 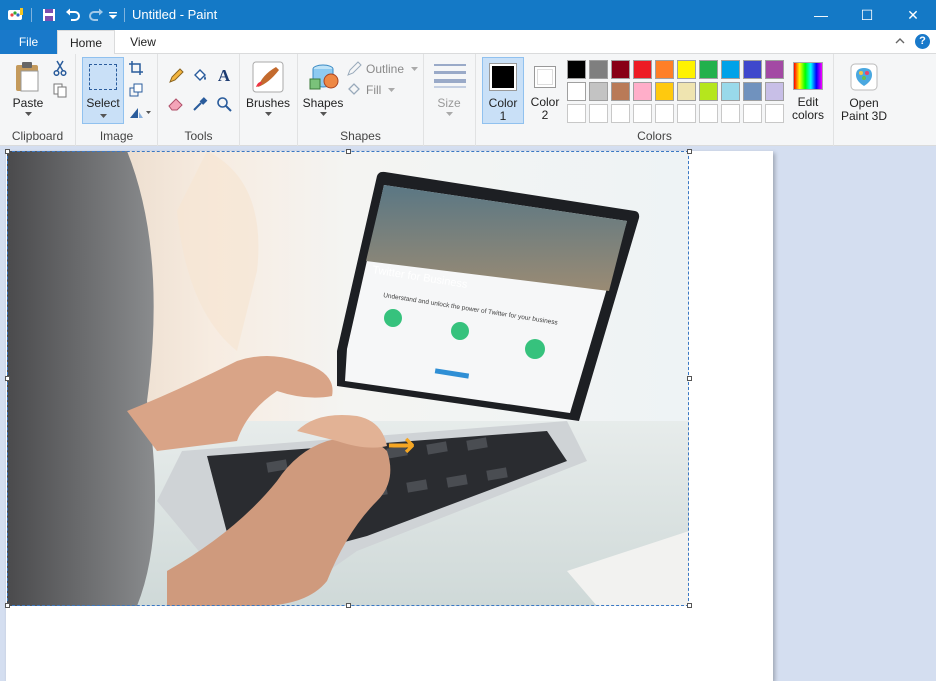 What do you see at coordinates (200, 76) in the screenshot?
I see `fill-bucket-icon` at bounding box center [200, 76].